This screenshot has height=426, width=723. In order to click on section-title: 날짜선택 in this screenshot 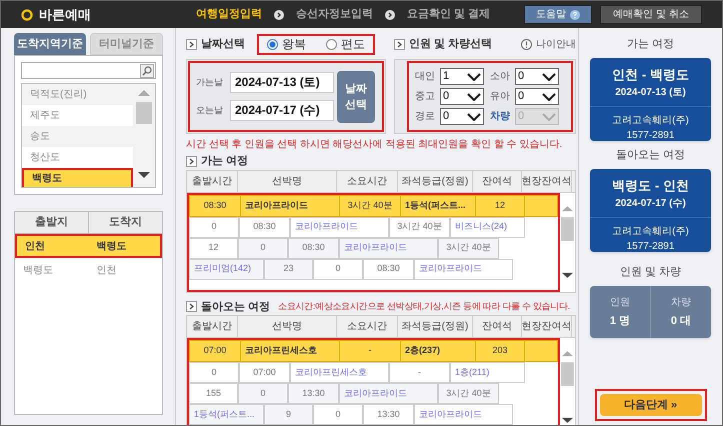, I will do `click(223, 44)`.